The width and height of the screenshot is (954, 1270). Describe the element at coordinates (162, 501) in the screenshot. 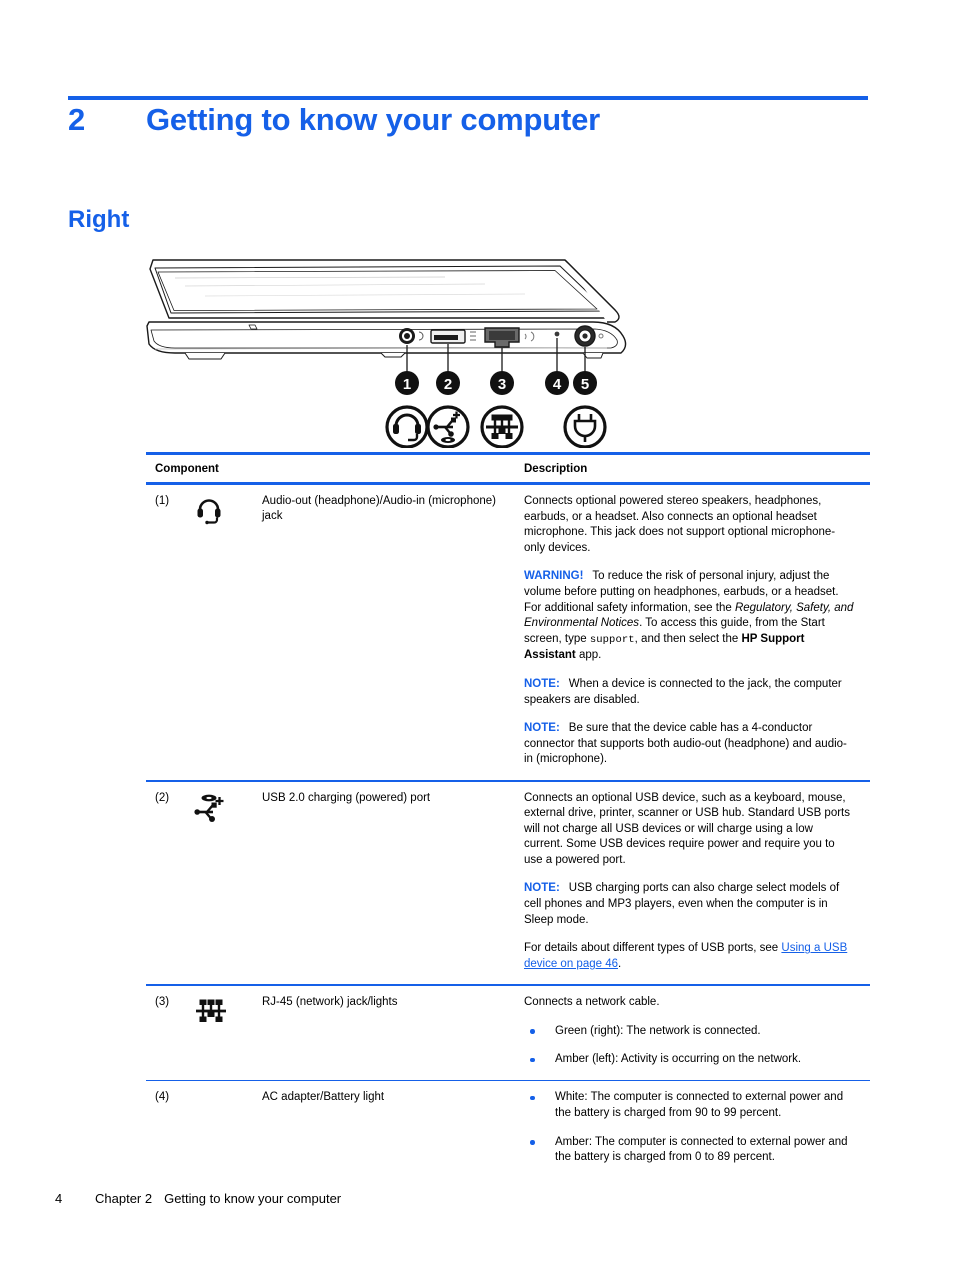

I see `component-number: (1)` at that location.